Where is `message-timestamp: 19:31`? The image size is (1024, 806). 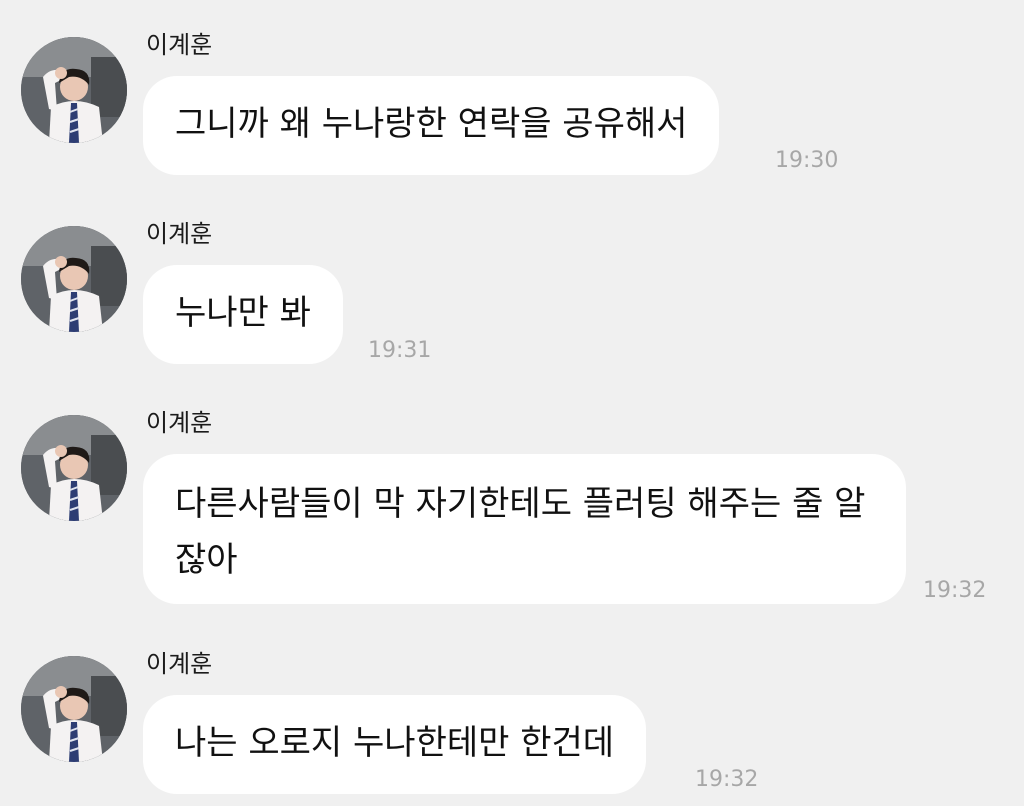
message-timestamp: 19:31 is located at coordinates (400, 350).